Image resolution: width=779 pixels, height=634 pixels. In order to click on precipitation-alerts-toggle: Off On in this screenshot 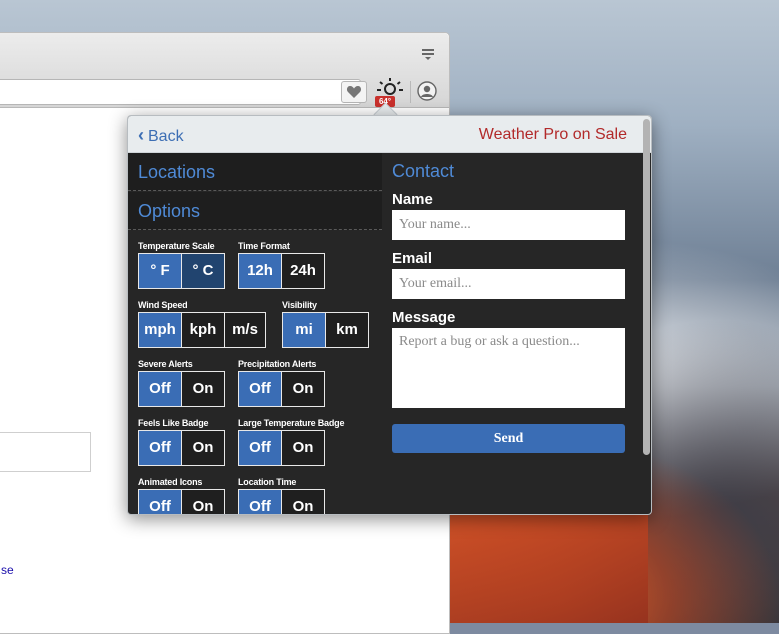, I will do `click(281, 389)`.